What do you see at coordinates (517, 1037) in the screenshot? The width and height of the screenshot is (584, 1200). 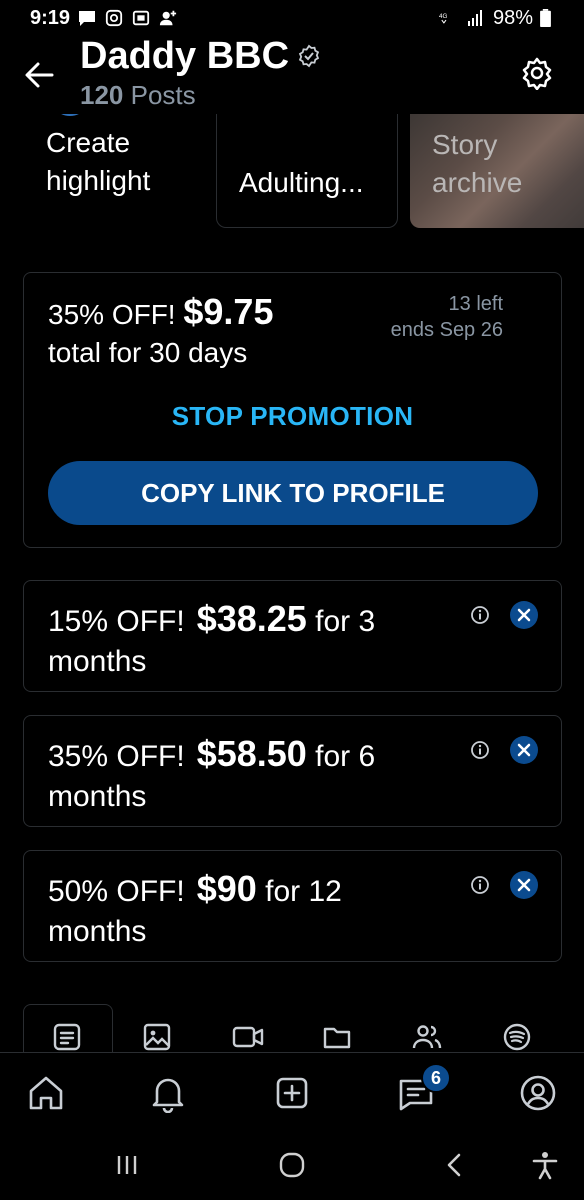 I see `spotify-tab-icon` at bounding box center [517, 1037].